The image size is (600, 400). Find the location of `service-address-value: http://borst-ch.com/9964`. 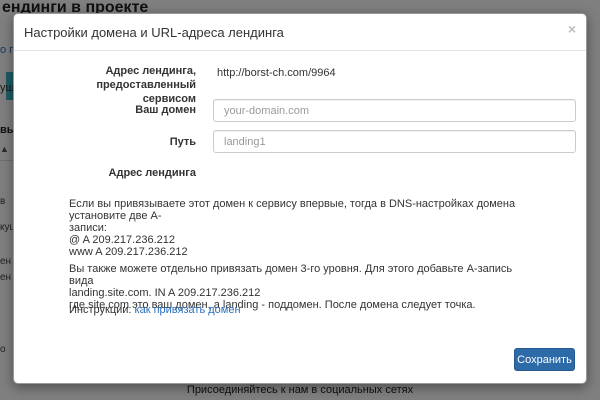

service-address-value: http://borst-ch.com/9964 is located at coordinates (276, 73).